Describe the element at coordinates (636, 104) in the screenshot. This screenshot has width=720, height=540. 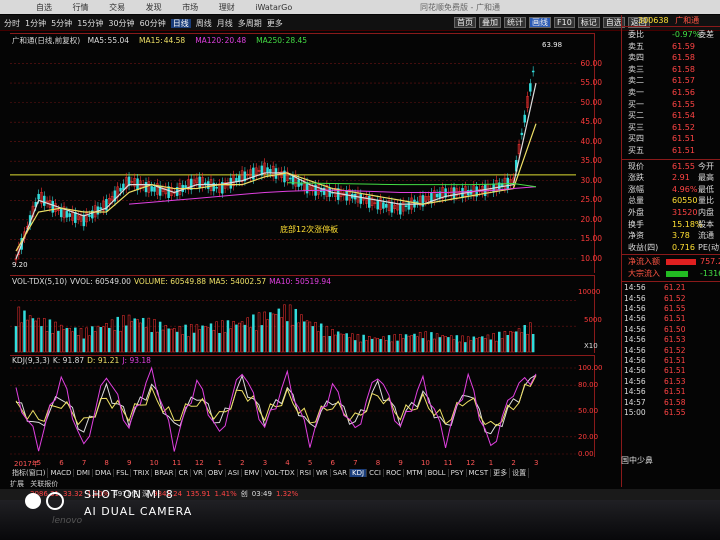
I see `order_book-label: 买一` at that location.